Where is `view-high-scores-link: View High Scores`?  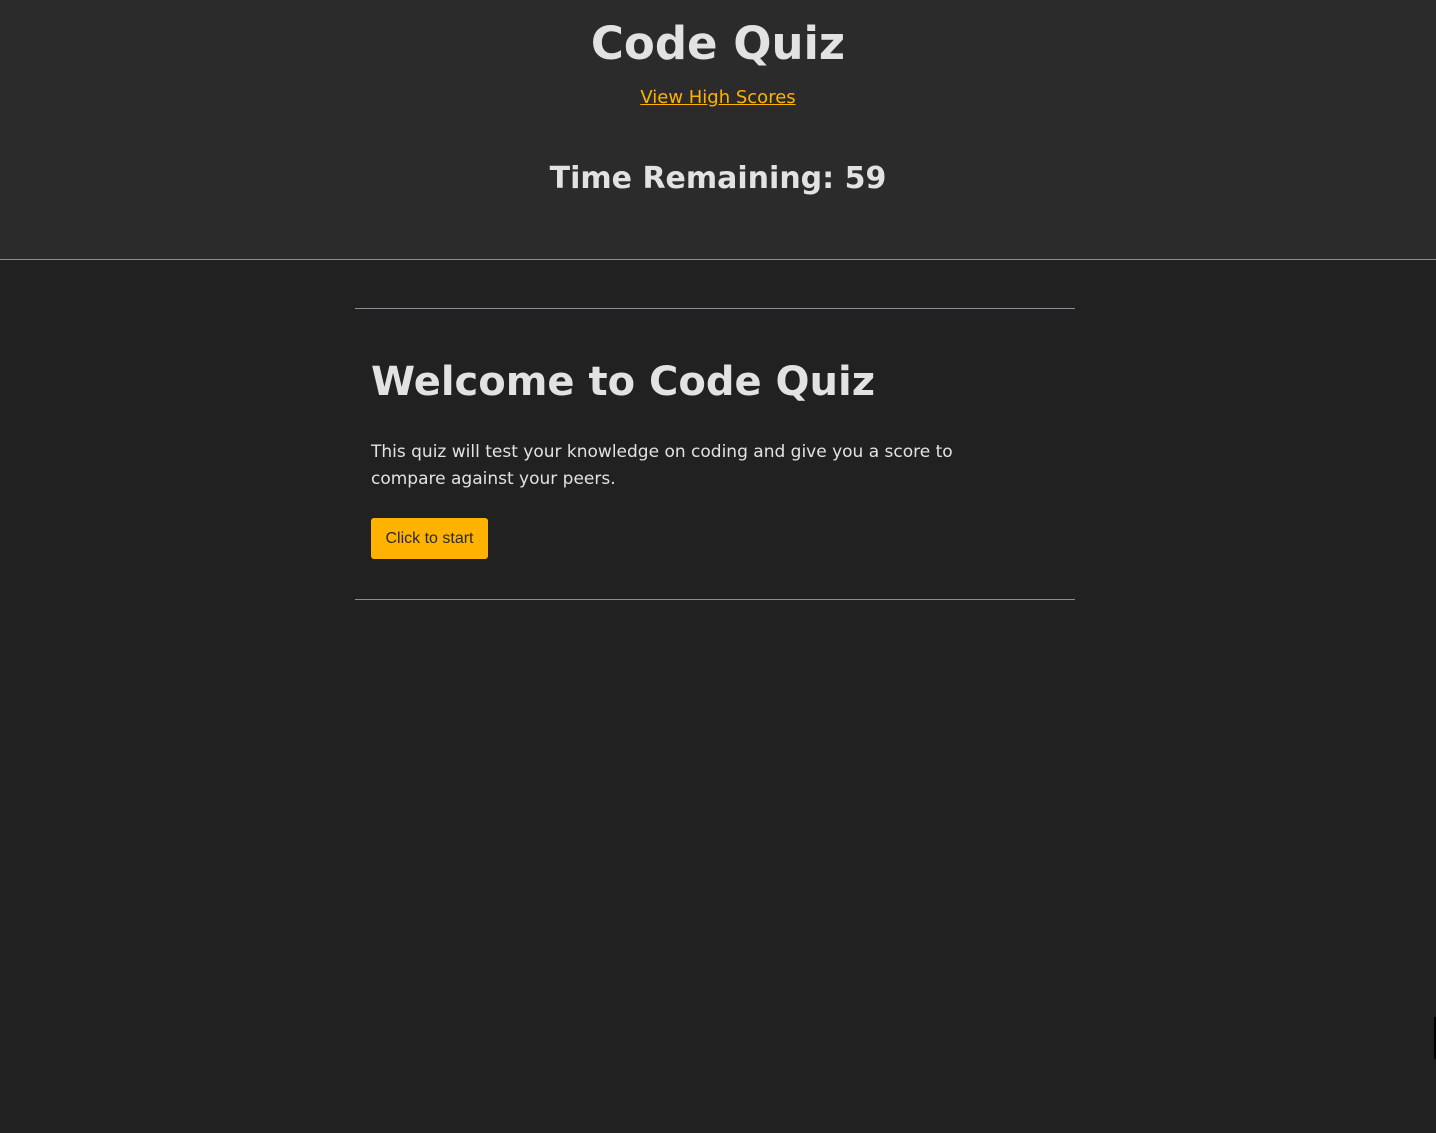
view-high-scores-link: View High Scores is located at coordinates (718, 98).